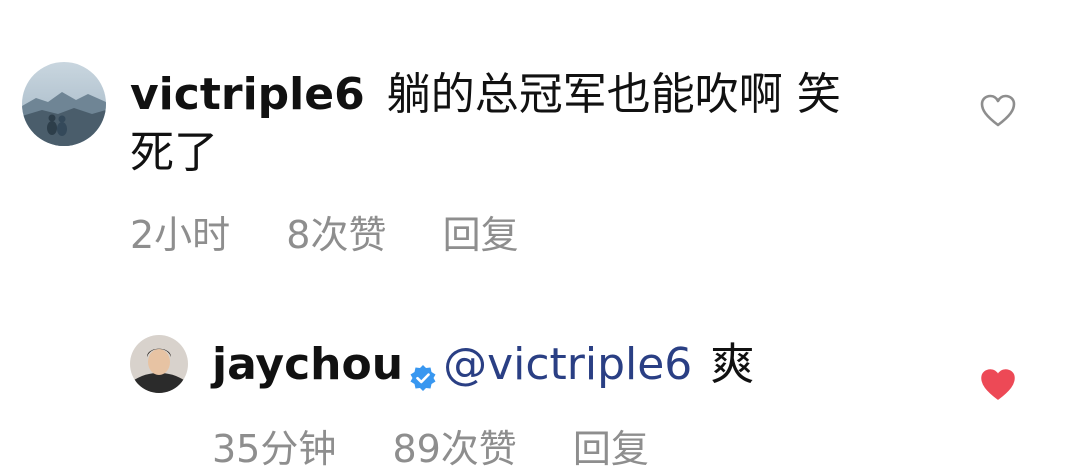 The height and width of the screenshot is (472, 1071). Describe the element at coordinates (247, 94) in the screenshot. I see `comment-username: victriple6` at that location.